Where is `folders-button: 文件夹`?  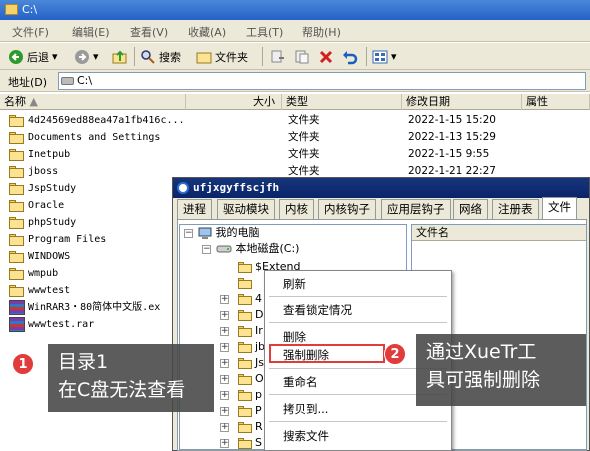 folders-button: 文件夹 is located at coordinates (222, 56).